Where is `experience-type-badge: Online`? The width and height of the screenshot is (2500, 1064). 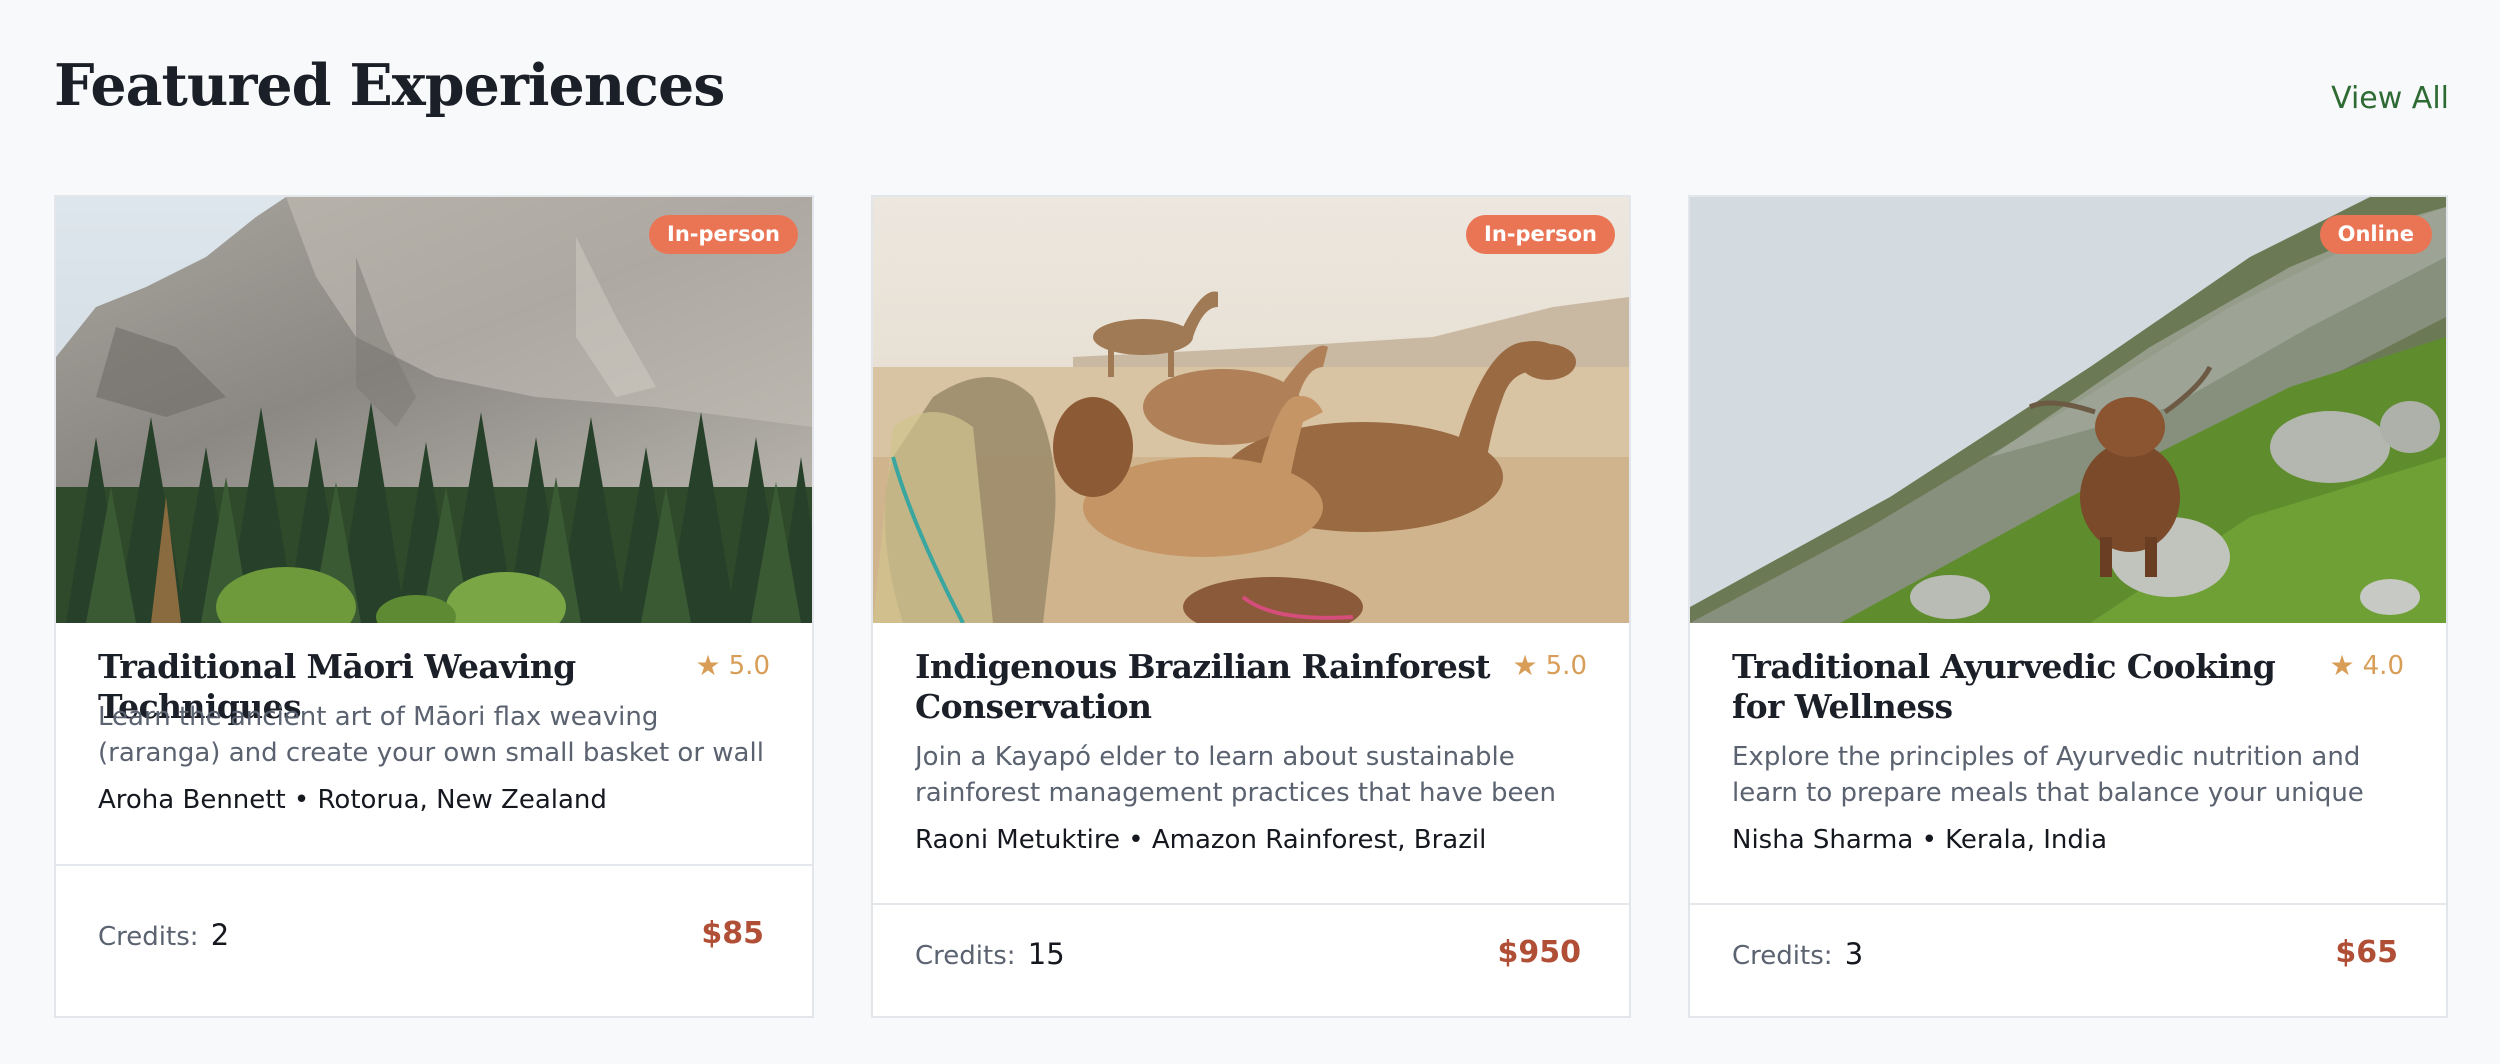 experience-type-badge: Online is located at coordinates (2375, 234).